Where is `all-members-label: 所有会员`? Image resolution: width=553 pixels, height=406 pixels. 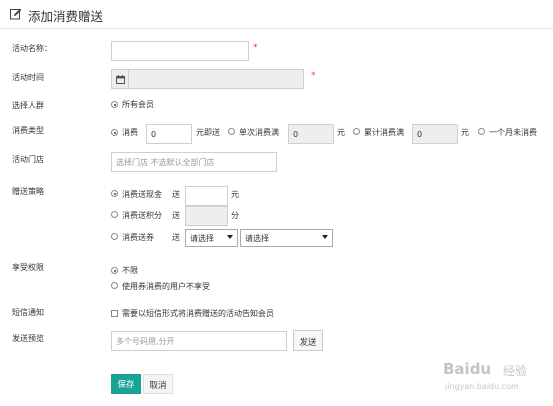
all-members-label: 所有会员 is located at coordinates (138, 104).